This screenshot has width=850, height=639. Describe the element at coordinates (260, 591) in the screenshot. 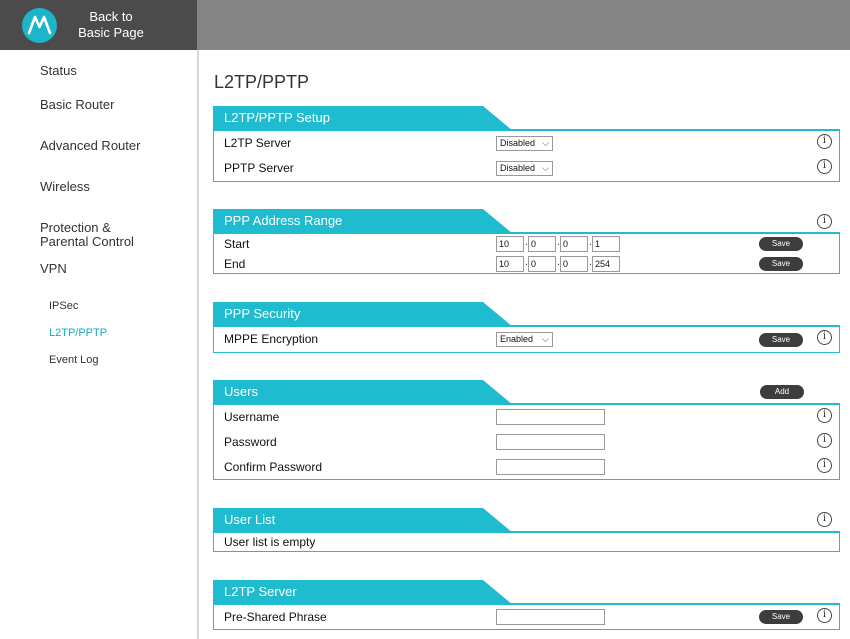

I see `l2tp-server-section-title: L2TP Server` at that location.